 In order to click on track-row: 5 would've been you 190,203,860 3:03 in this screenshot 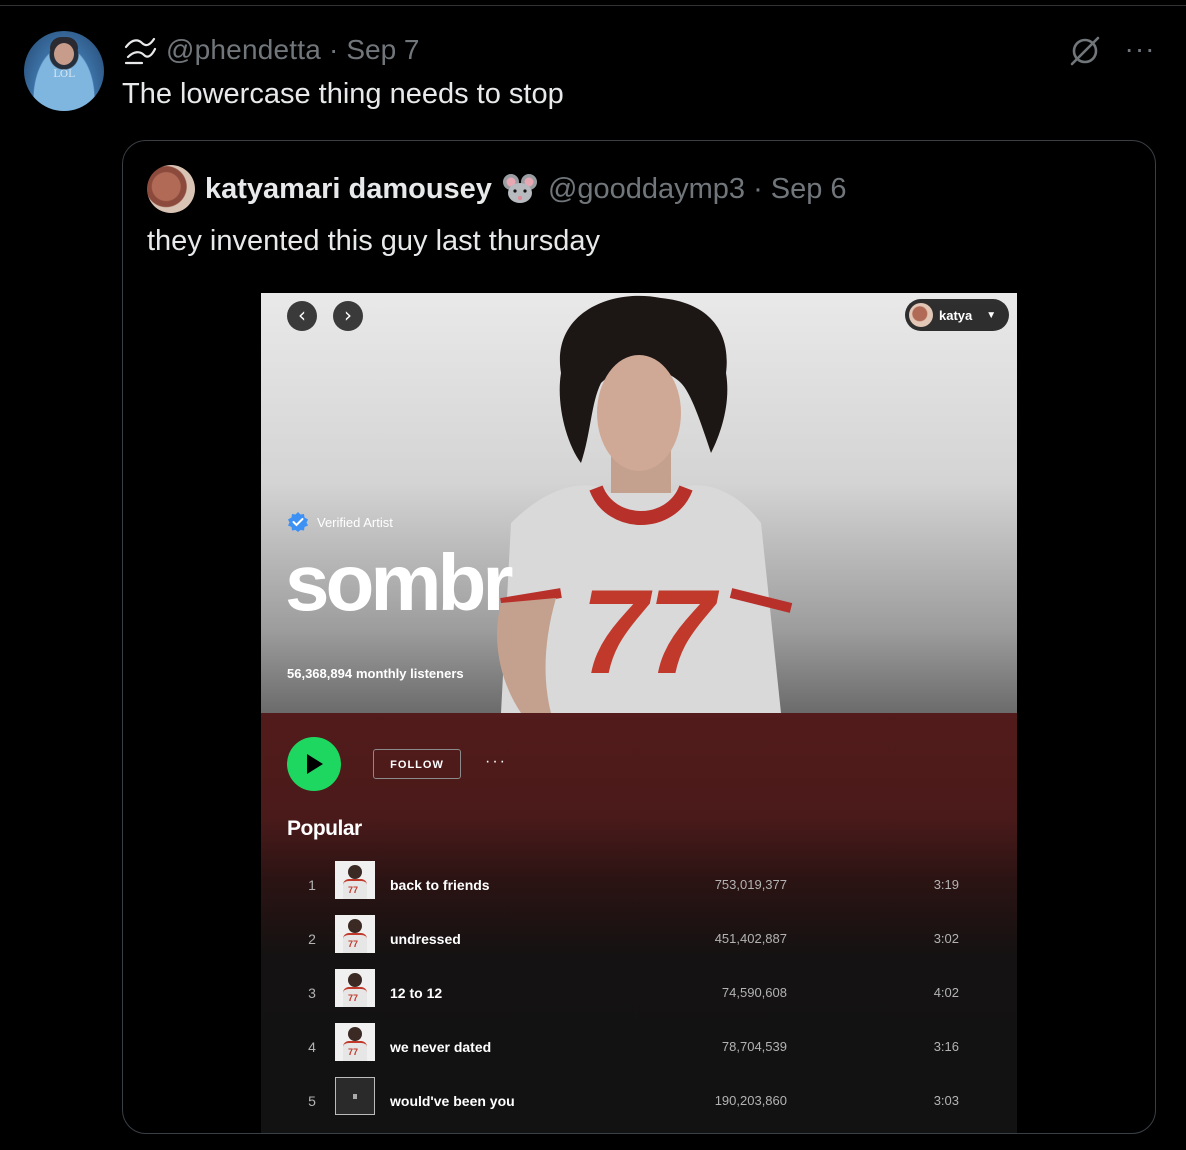, I will do `click(639, 1104)`.